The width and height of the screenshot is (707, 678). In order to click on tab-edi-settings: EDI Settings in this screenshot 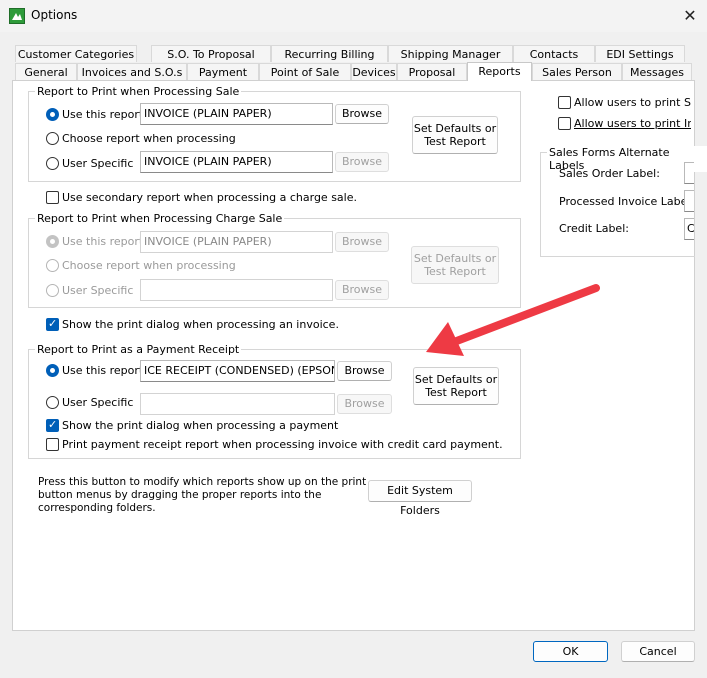, I will do `click(640, 53)`.